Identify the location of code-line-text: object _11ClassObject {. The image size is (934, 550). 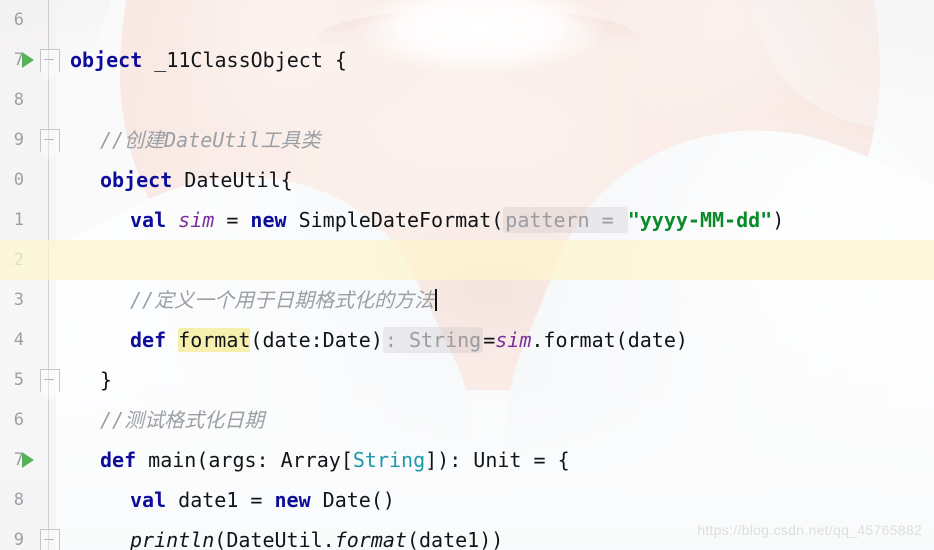
(201, 60).